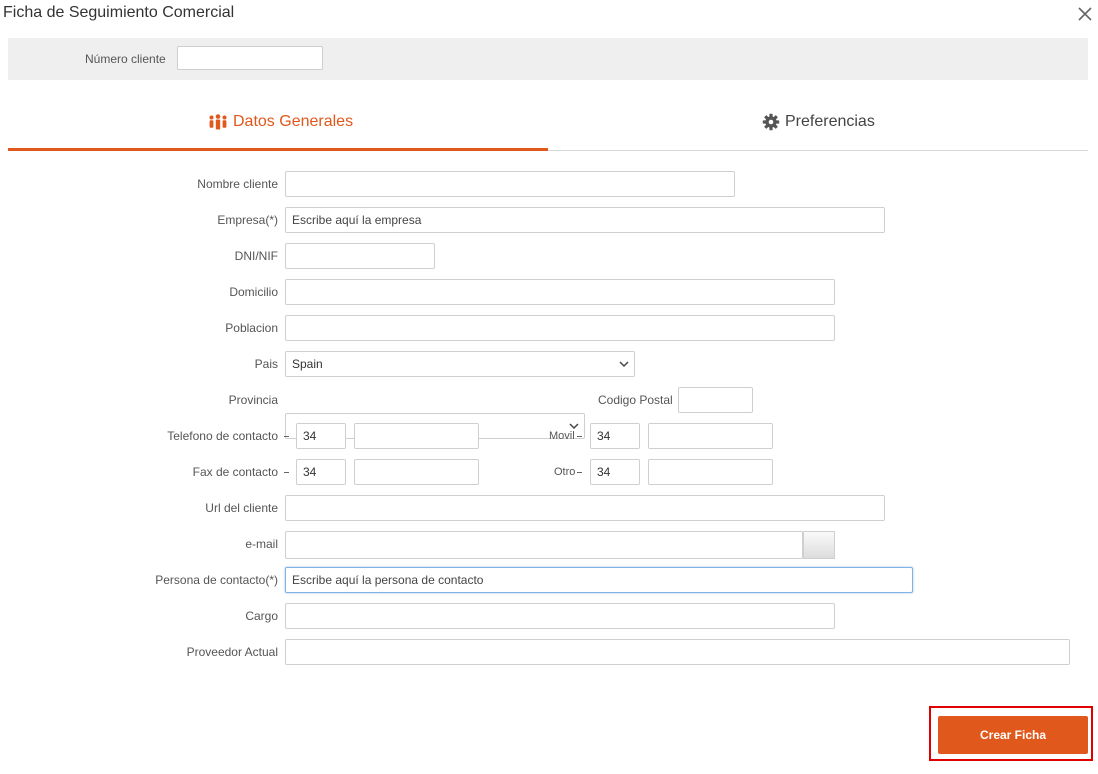  Describe the element at coordinates (819, 545) in the screenshot. I see `email-action-button` at that location.